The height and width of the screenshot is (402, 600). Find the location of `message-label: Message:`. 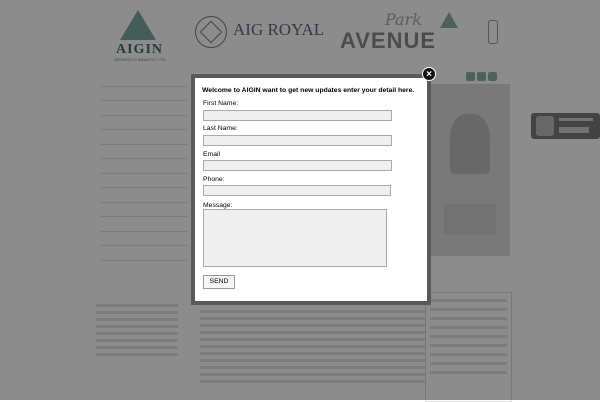

message-label: Message: is located at coordinates (218, 205).